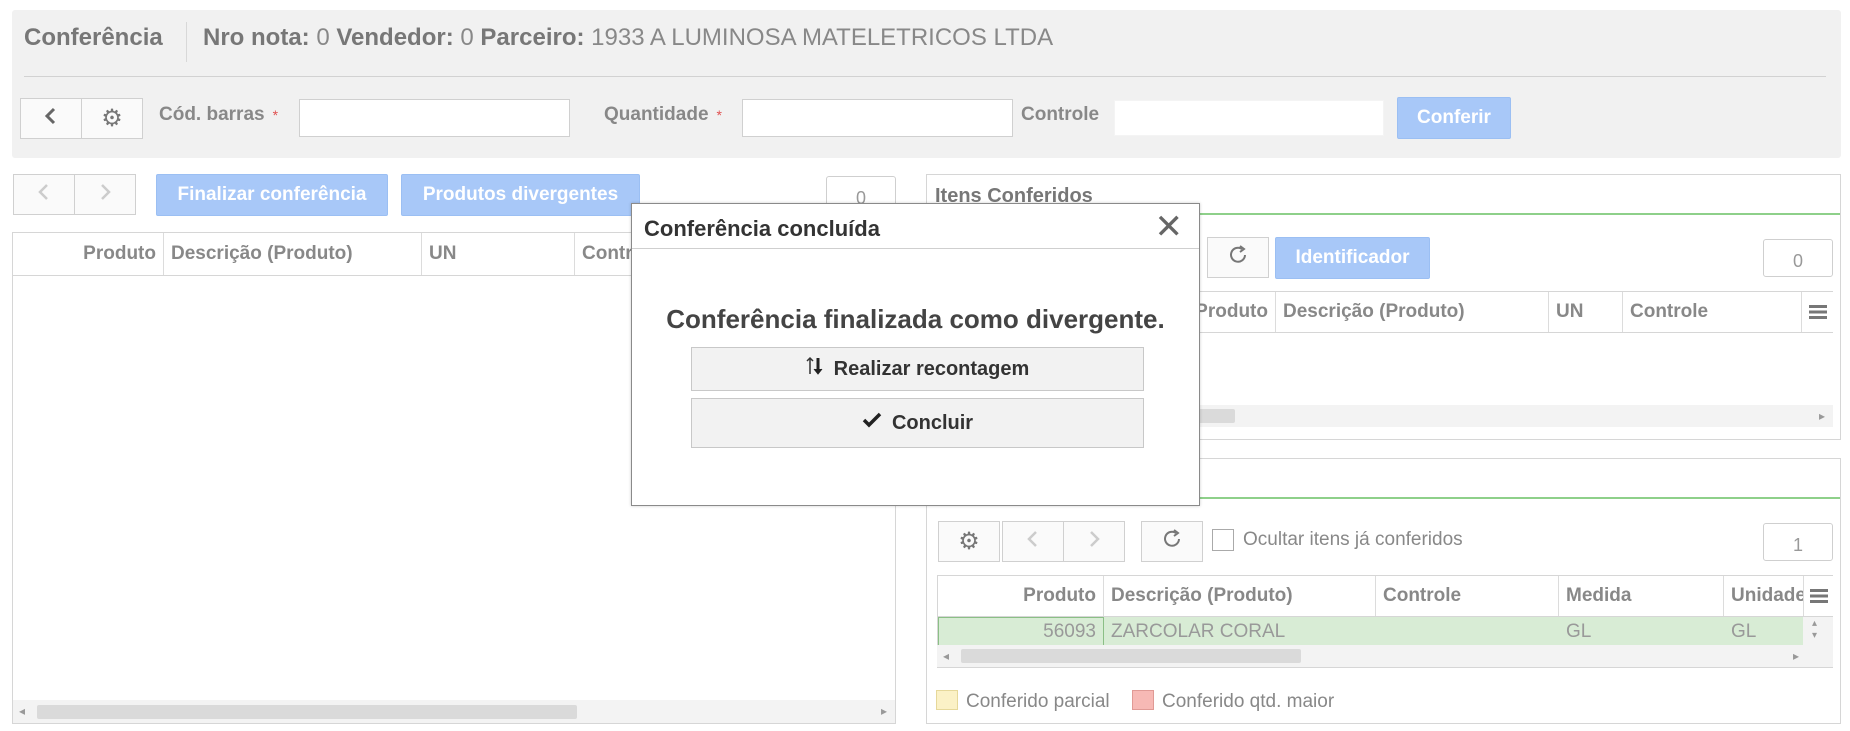 Image resolution: width=1850 pixels, height=731 pixels. Describe the element at coordinates (932, 422) in the screenshot. I see `concluir-label: Concluir` at that location.